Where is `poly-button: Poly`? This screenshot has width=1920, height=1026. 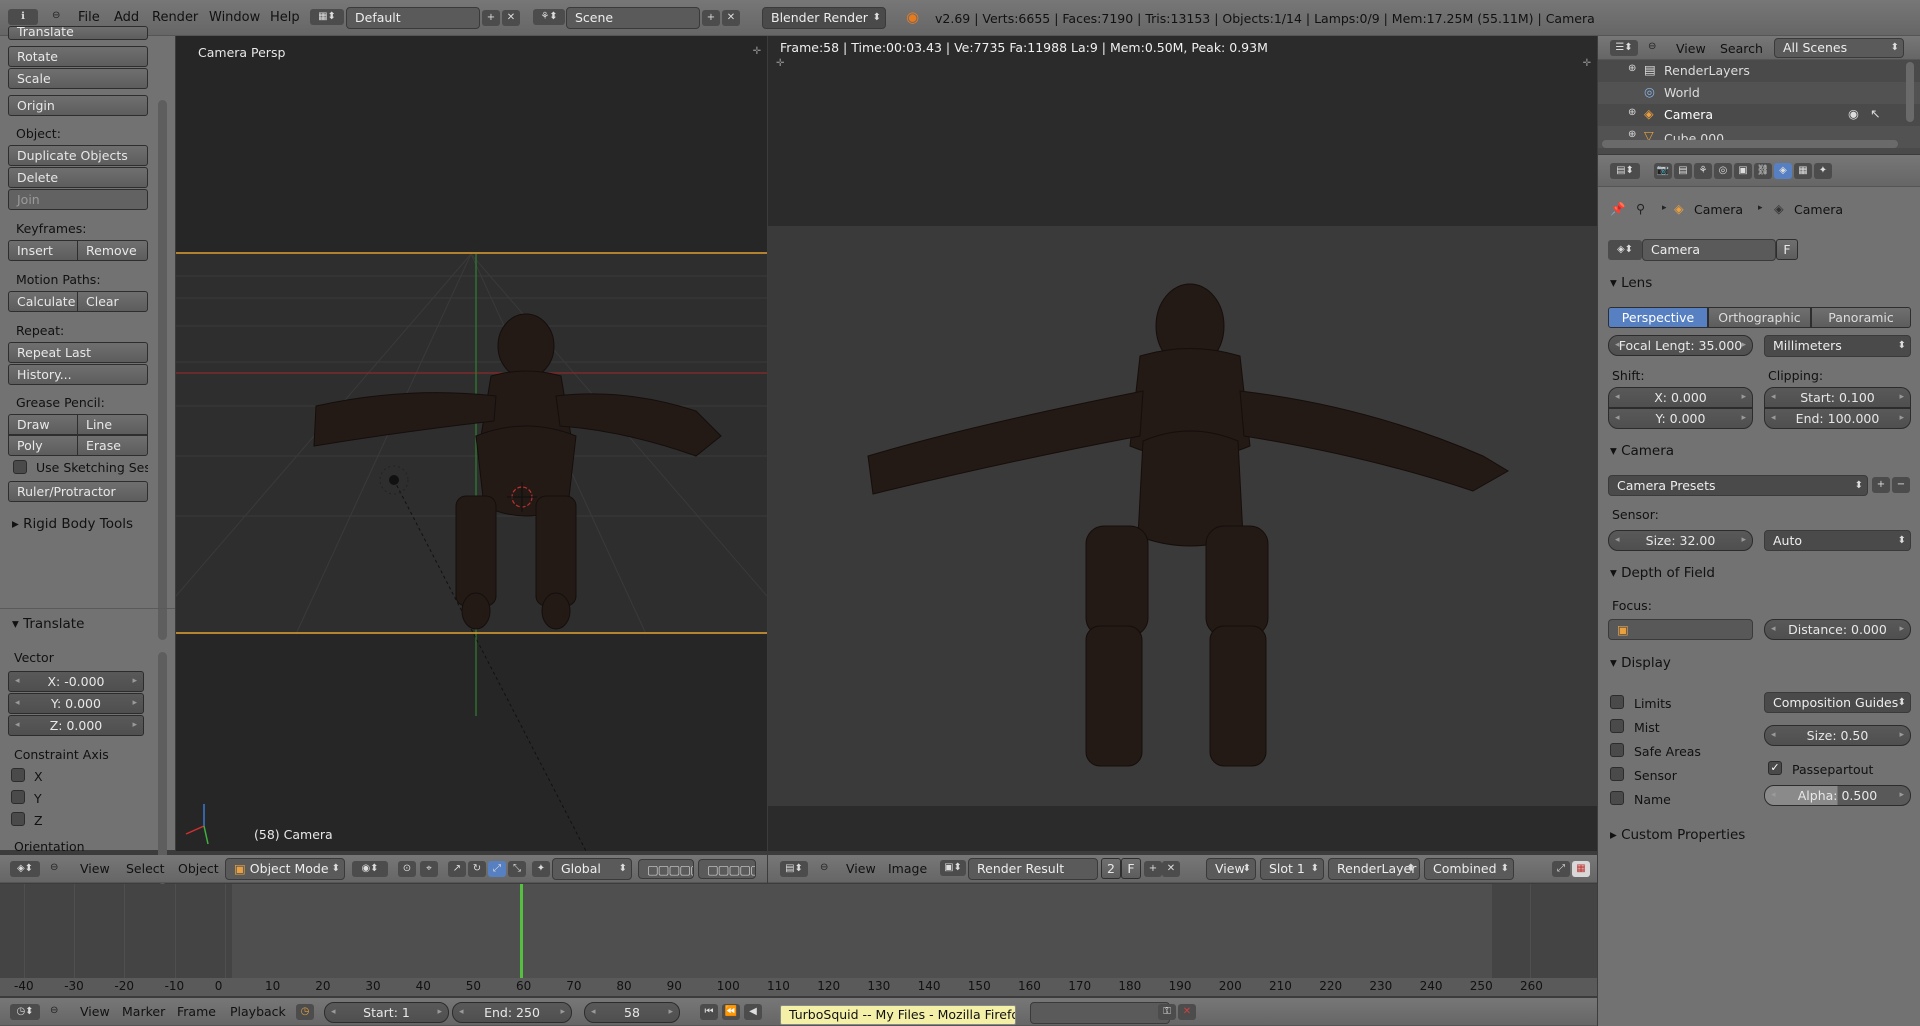 poly-button: Poly is located at coordinates (43, 445).